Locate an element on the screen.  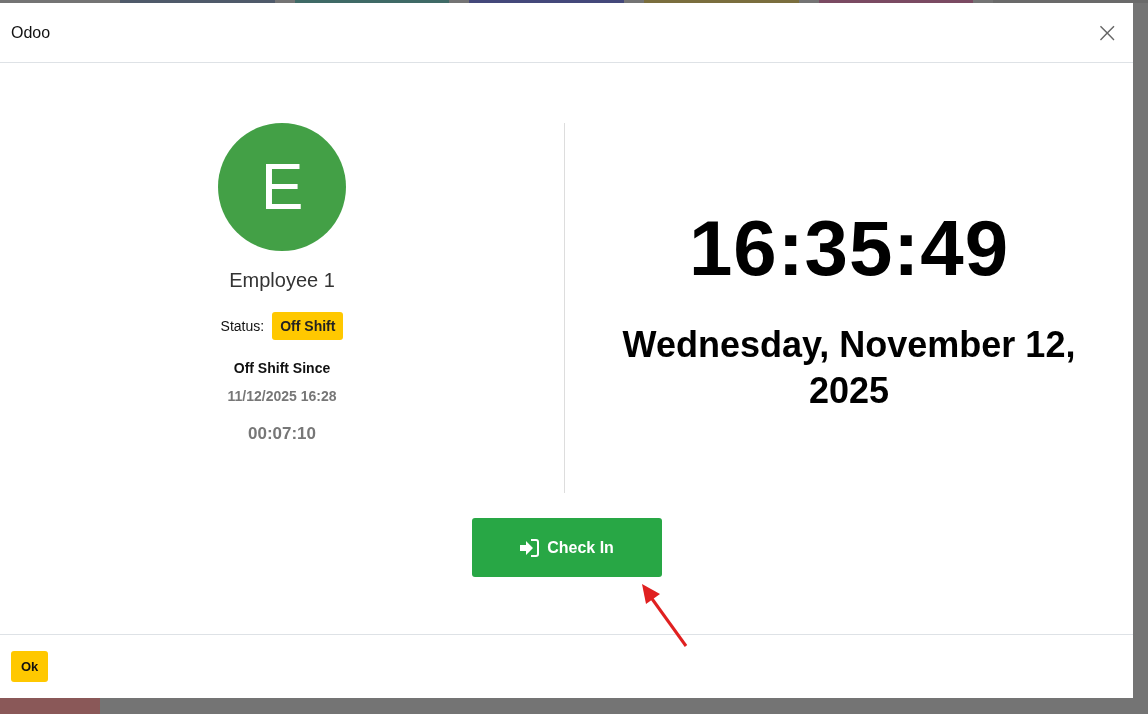
status-label: Status: is located at coordinates (242, 326).